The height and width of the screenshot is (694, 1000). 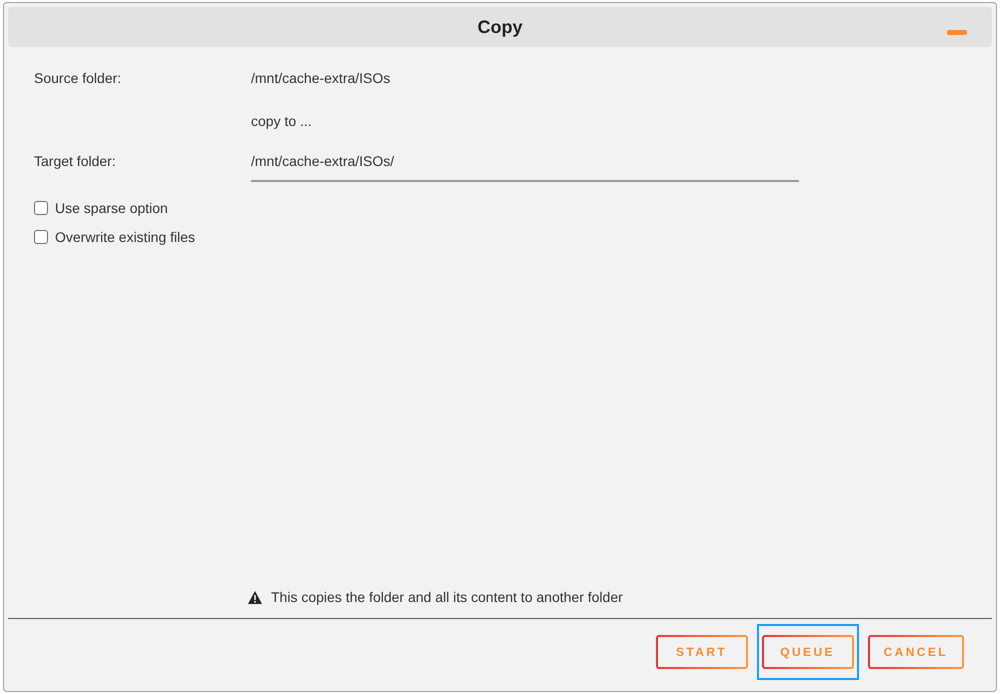 I want to click on field-label: Source folder:, so click(x=78, y=78).